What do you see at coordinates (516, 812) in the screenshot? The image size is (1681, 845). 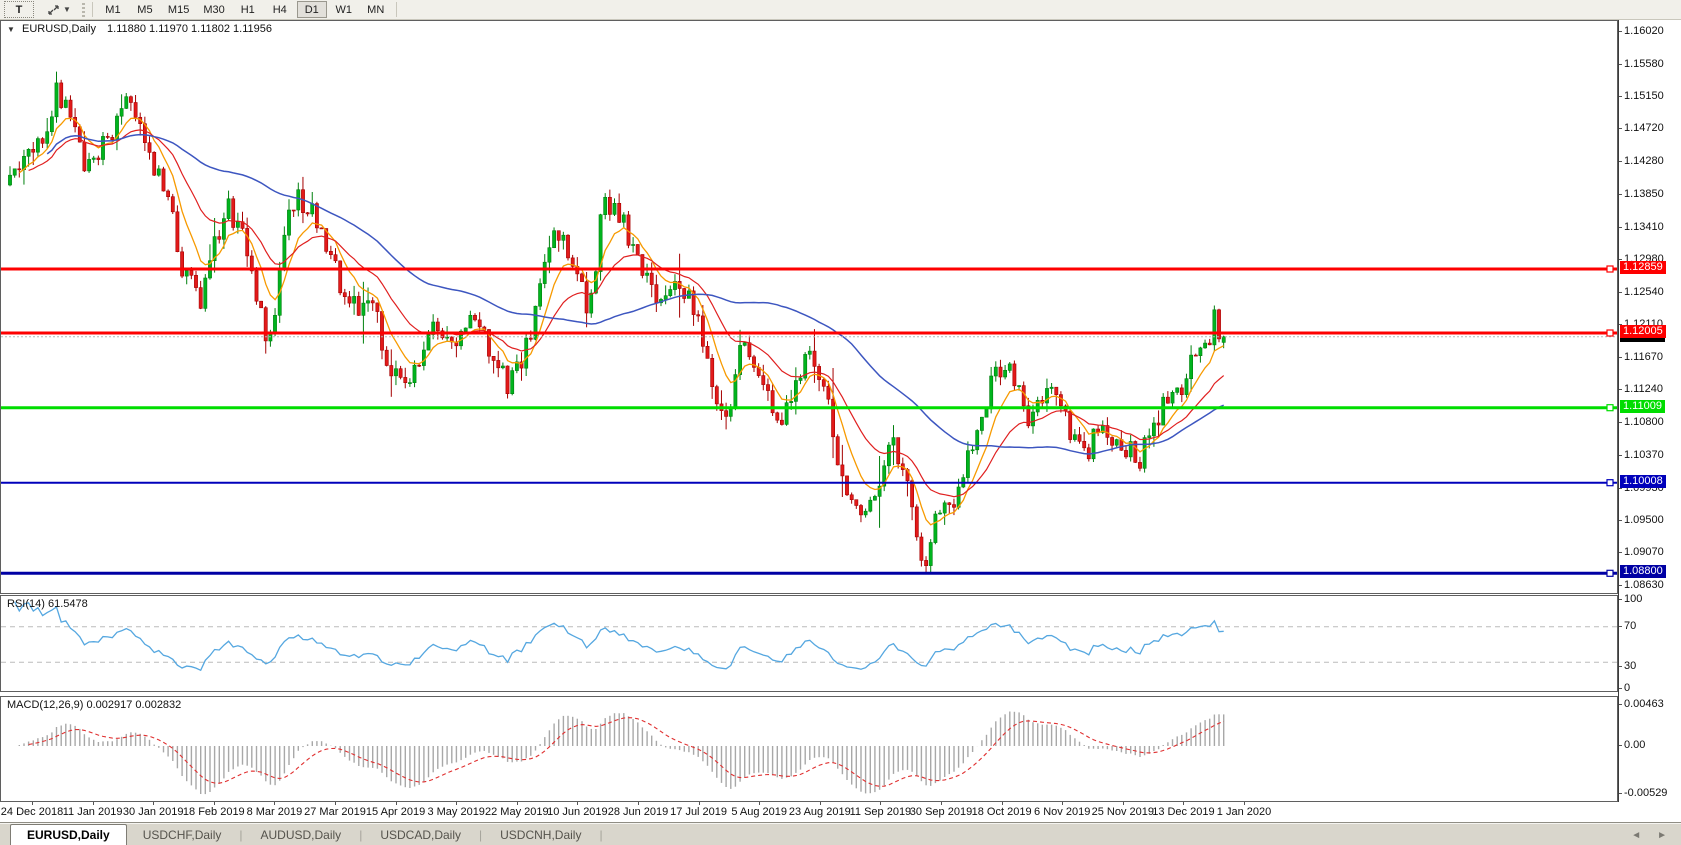 I see `date-axis-label: 22 May 2019` at bounding box center [516, 812].